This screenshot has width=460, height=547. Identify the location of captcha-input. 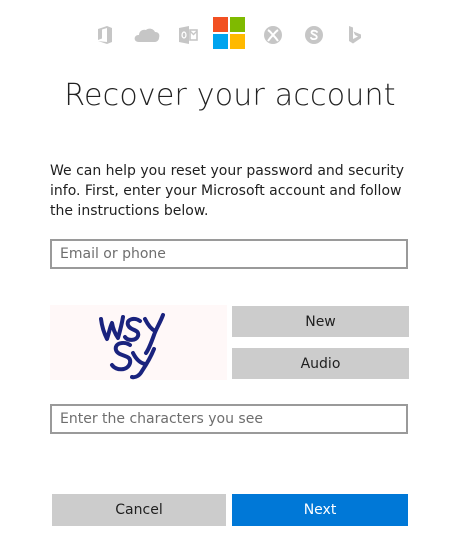
(229, 419).